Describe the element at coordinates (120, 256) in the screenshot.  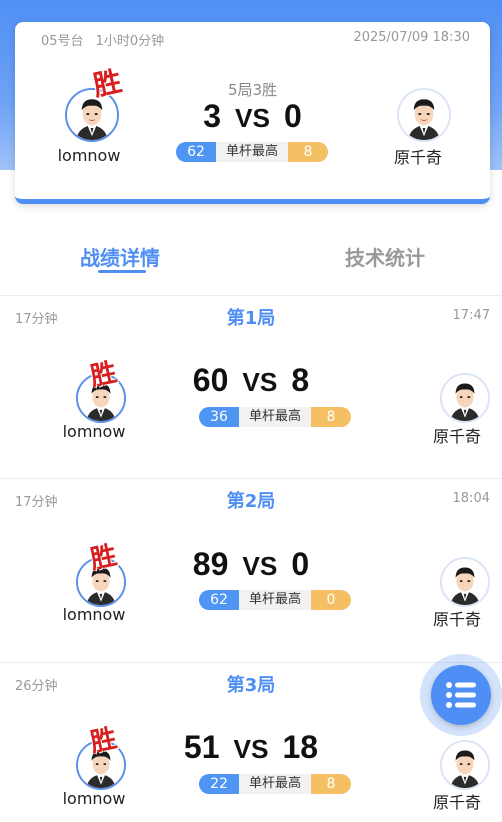
I see `tab-match-details: 战绩详情` at that location.